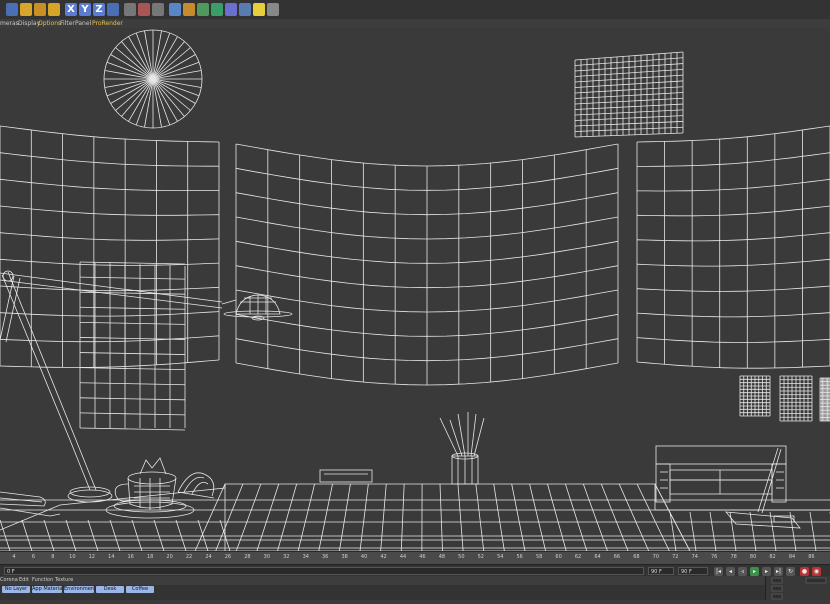  Describe the element at coordinates (189, 557) in the screenshot. I see `timeline-tick-label: 22` at that location.